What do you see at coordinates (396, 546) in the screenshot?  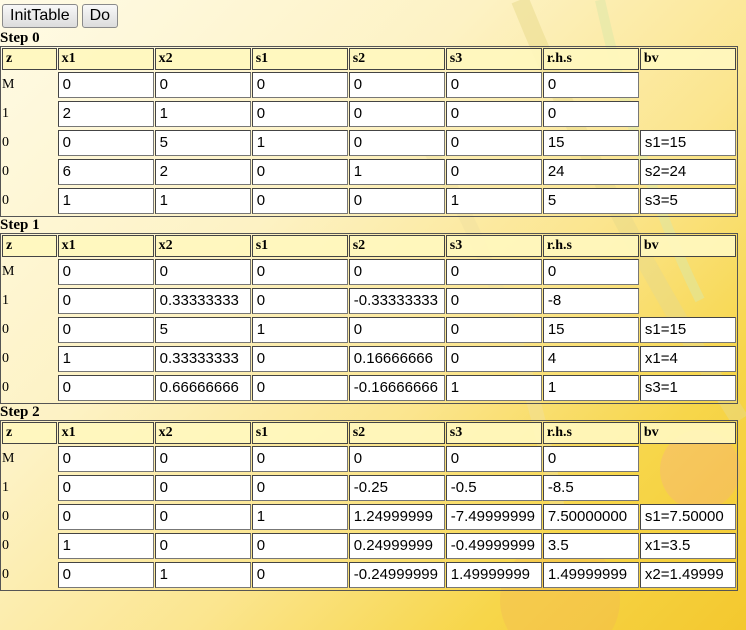 I see `value-field: 0.24999999` at bounding box center [396, 546].